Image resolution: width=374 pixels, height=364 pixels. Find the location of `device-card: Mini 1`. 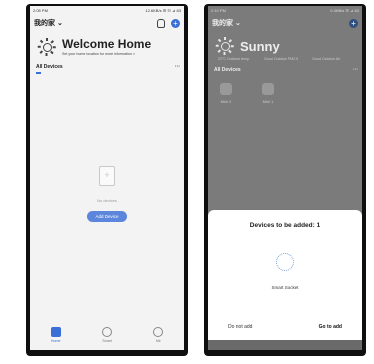

device-card: Mini 1 is located at coordinates (268, 93).